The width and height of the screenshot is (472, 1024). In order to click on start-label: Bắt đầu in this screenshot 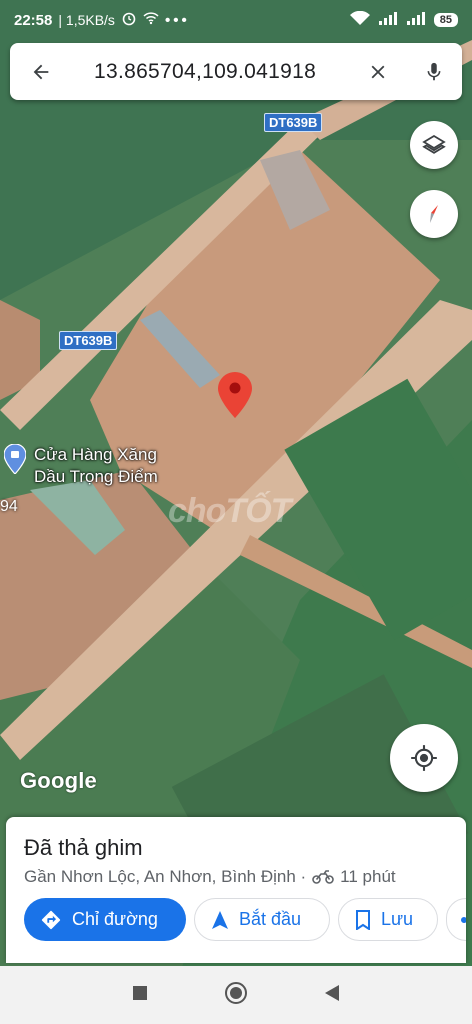, I will do `click(270, 919)`.